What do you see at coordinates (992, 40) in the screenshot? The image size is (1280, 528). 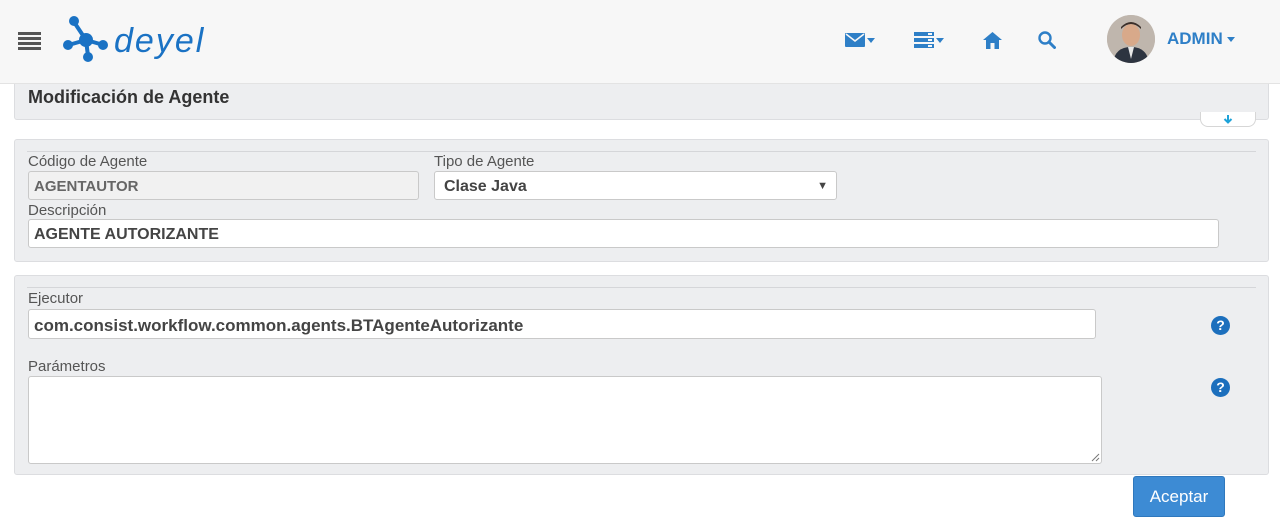 I see `home-icon` at bounding box center [992, 40].